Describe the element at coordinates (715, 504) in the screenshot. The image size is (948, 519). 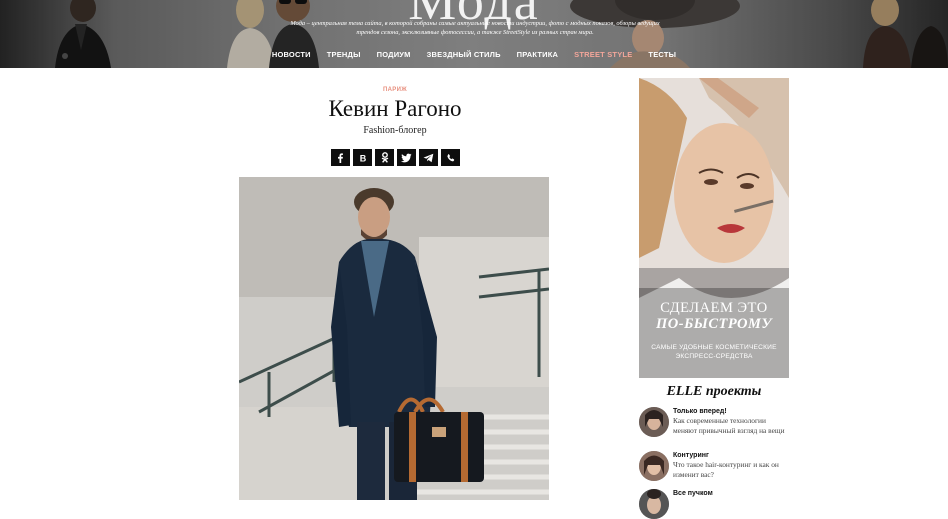
I see `project-item: Все пучком` at that location.